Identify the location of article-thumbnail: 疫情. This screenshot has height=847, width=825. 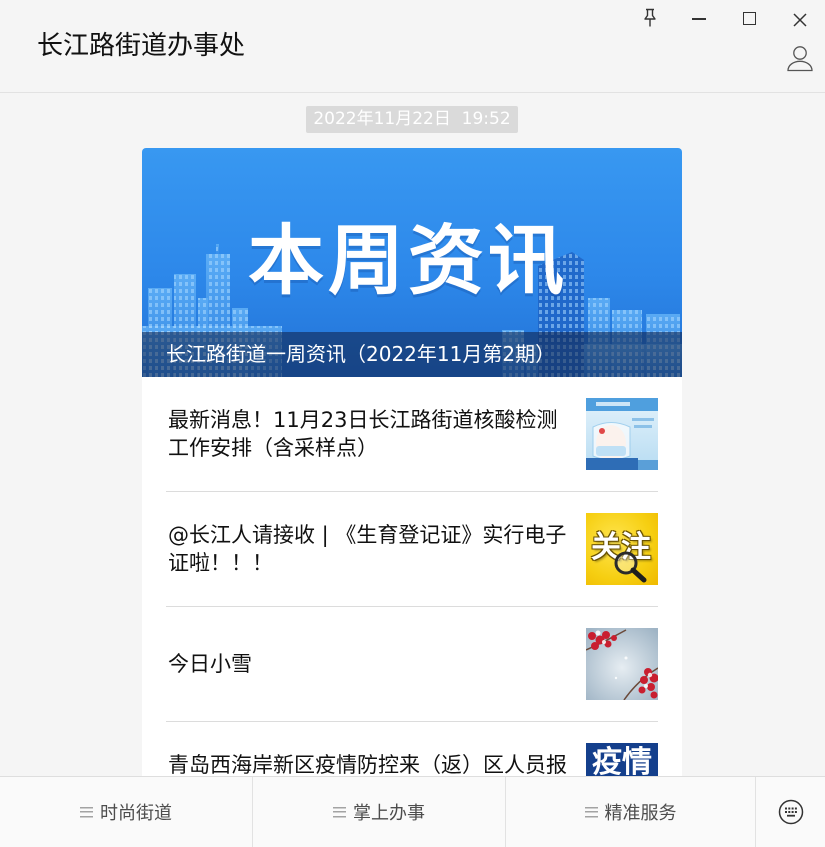
(622, 759).